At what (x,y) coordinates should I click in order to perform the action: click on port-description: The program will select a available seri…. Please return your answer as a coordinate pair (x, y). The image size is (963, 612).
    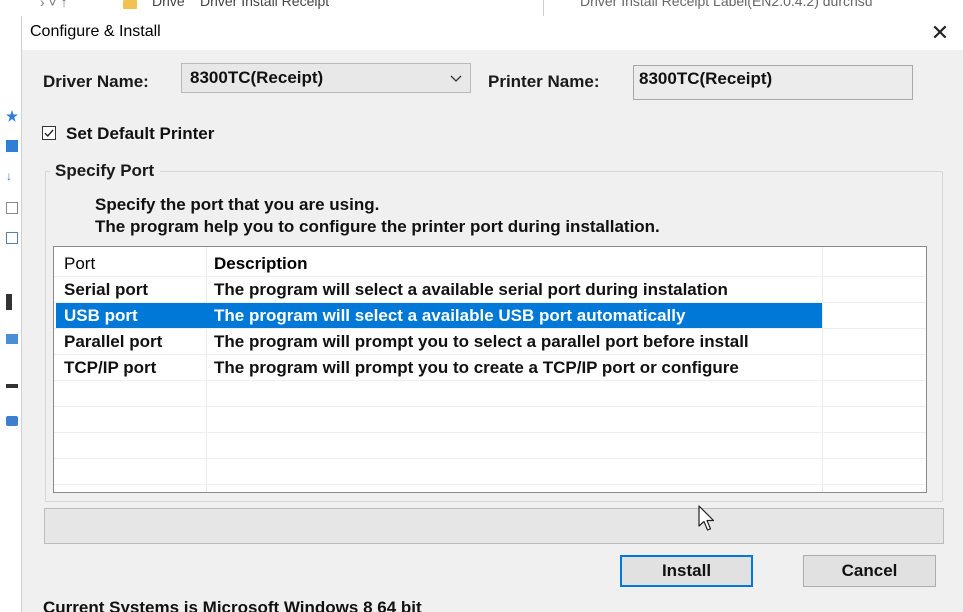
    Looking at the image, I should click on (471, 289).